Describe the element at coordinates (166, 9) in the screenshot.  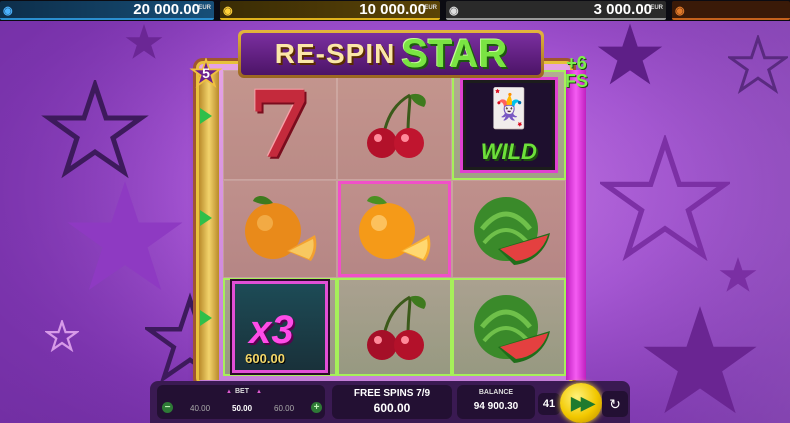
I see `jackpot-value: 20 000.00` at that location.